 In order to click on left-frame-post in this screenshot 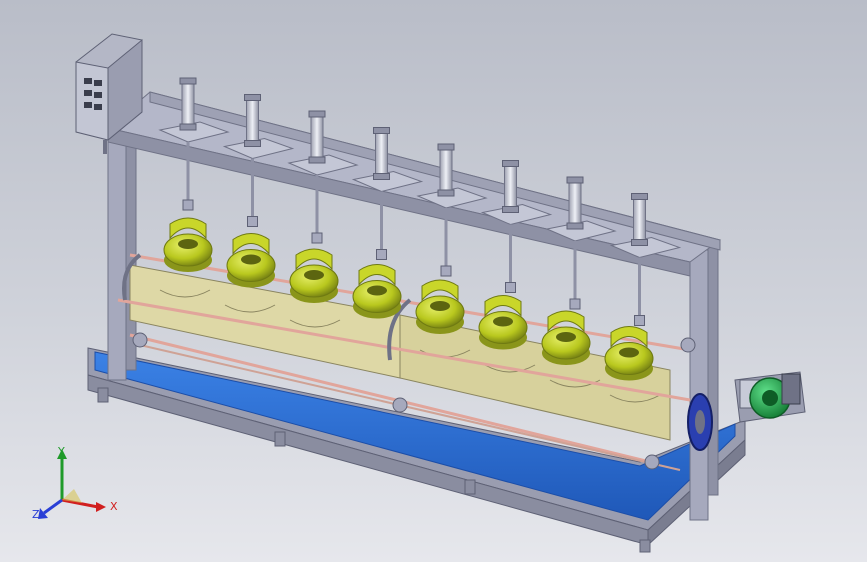, I will do `click(122, 250)`.